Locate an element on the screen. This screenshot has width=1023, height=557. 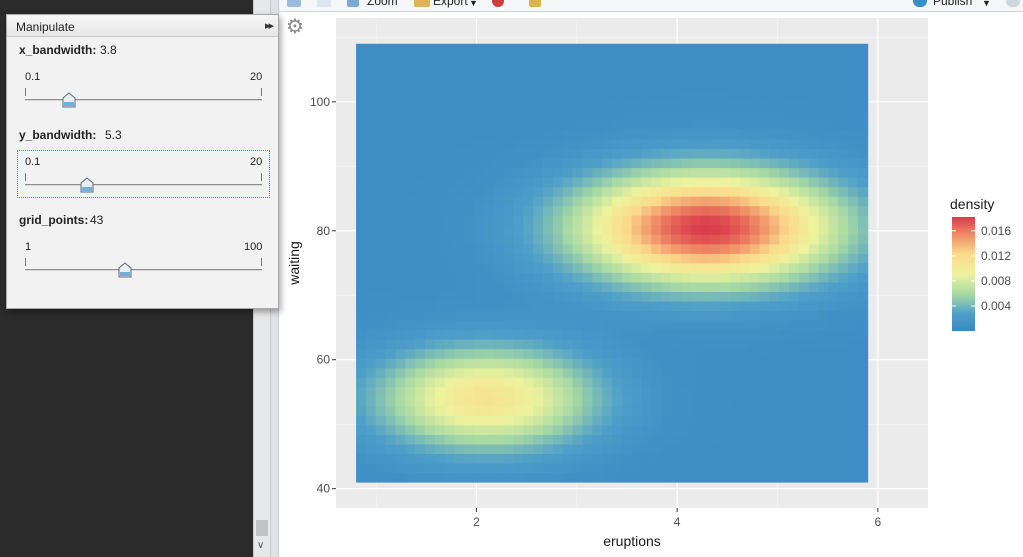
broom-icon is located at coordinates (535, 3).